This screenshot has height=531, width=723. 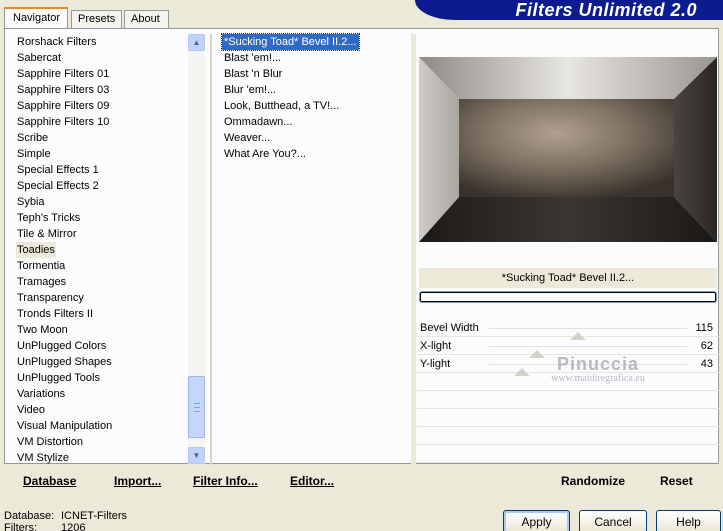 I want to click on chevron-up-icon: ▲, so click(x=196, y=42).